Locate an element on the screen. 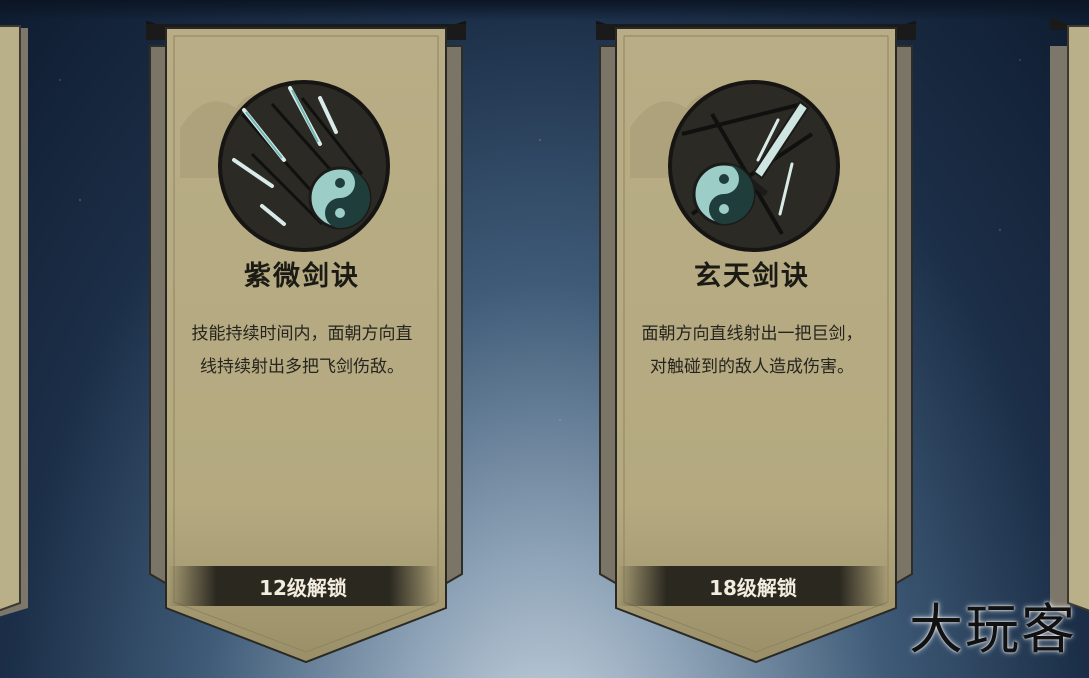 The height and width of the screenshot is (678, 1089). partial-banner-right is located at coordinates (1067, 323).